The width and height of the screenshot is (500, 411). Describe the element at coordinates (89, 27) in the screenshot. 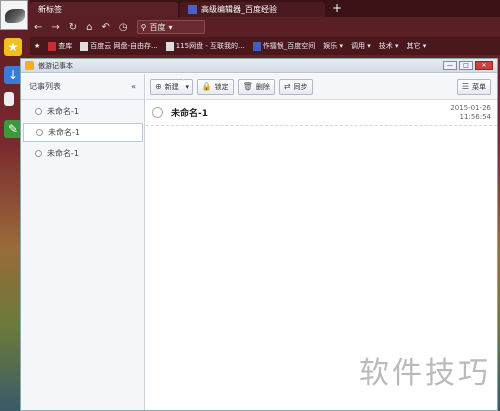

I see `home-icon: ⌂` at that location.